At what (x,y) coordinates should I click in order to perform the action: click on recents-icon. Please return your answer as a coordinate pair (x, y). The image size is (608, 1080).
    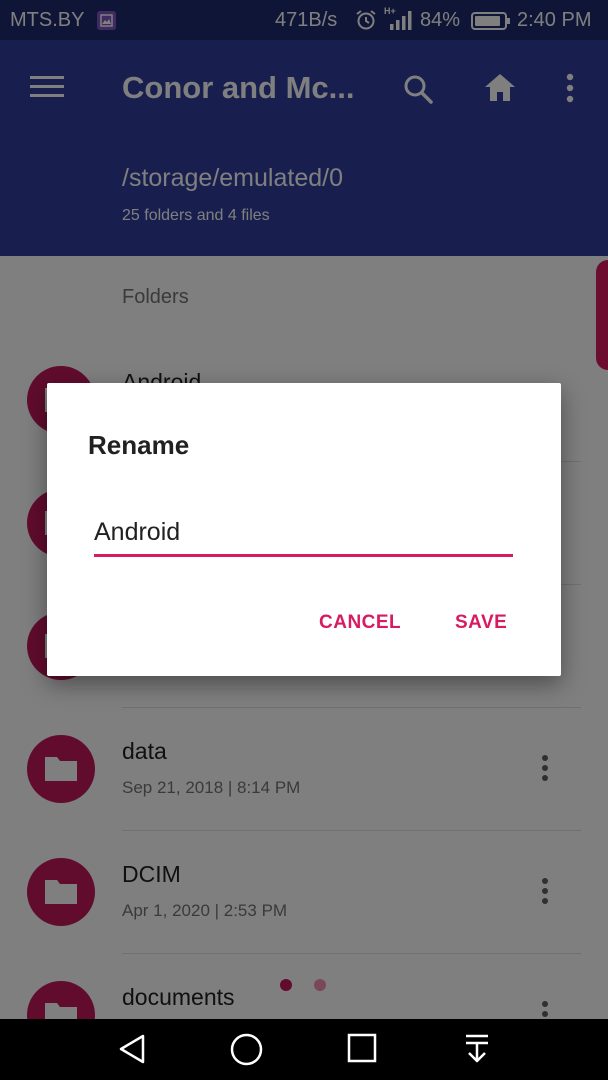
    Looking at the image, I should click on (362, 1050).